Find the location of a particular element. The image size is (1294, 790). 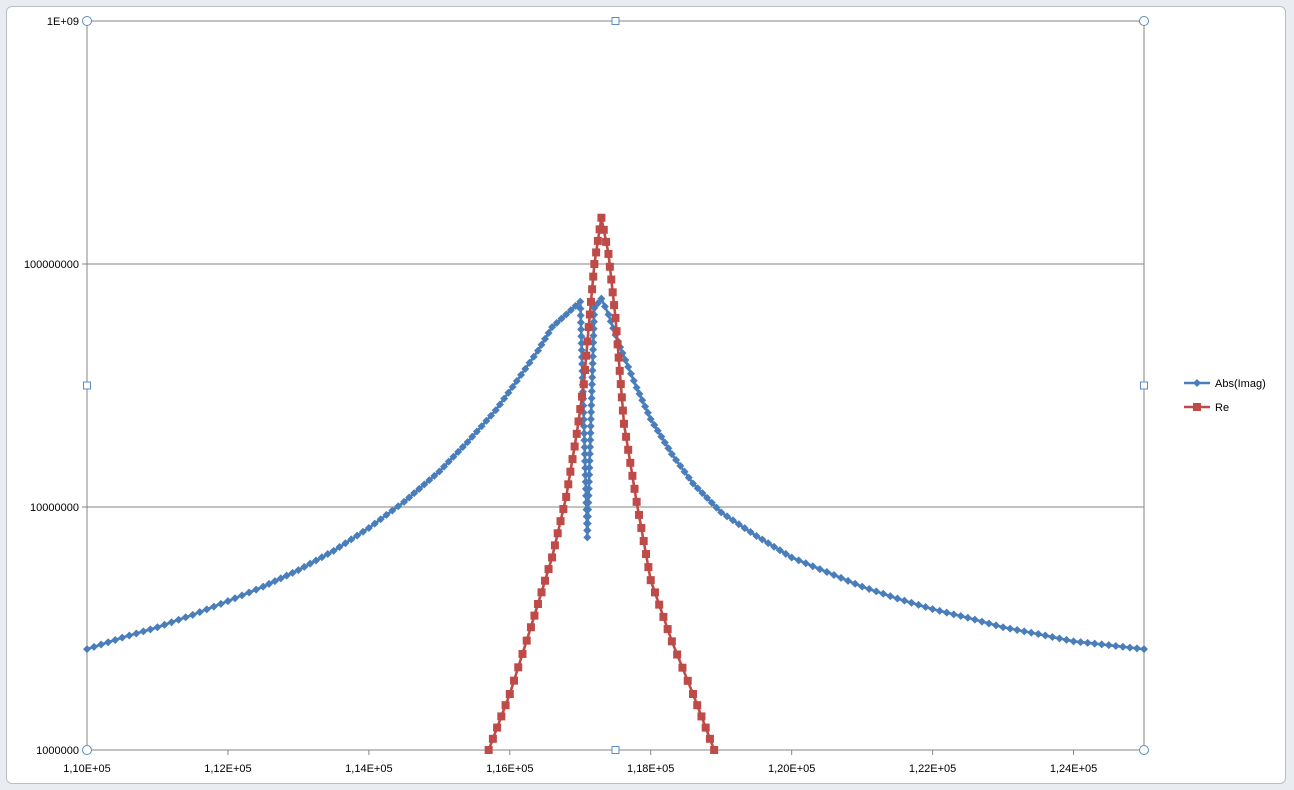

y-tick-label-1: 10000000 is located at coordinates (54, 508).